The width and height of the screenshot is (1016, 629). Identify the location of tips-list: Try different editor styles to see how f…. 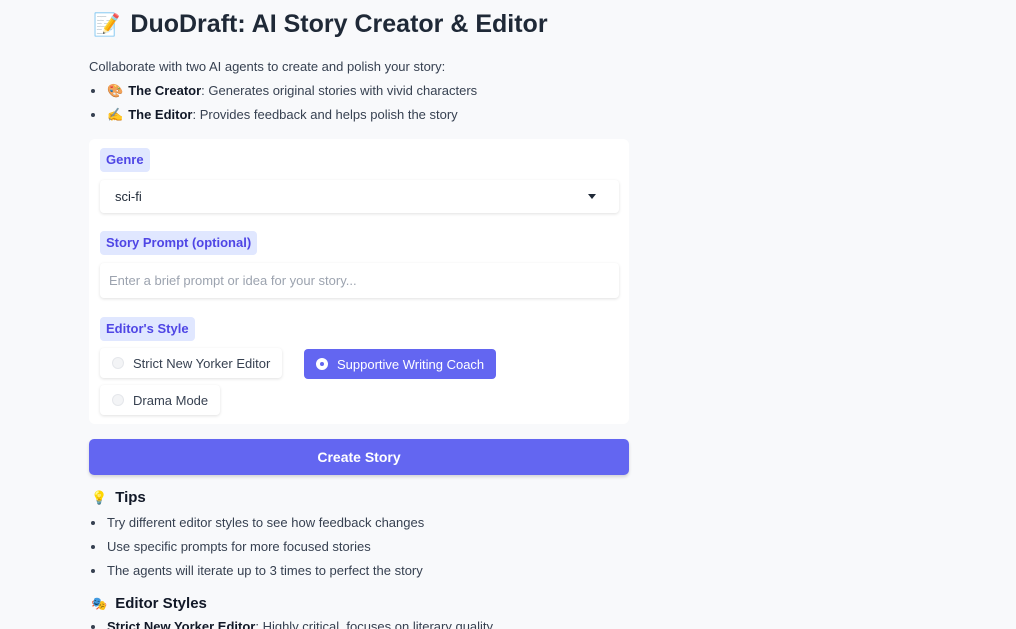
(256, 551).